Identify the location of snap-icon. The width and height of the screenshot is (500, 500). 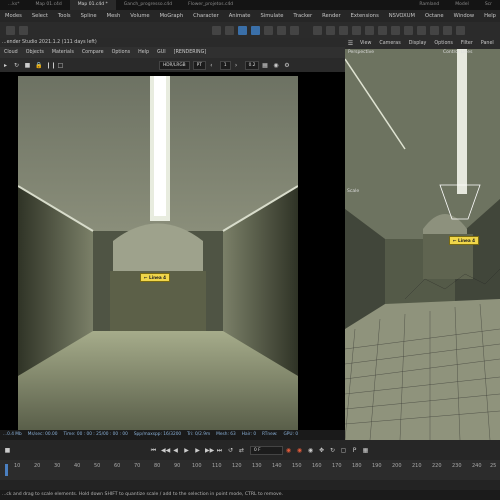
(460, 30).